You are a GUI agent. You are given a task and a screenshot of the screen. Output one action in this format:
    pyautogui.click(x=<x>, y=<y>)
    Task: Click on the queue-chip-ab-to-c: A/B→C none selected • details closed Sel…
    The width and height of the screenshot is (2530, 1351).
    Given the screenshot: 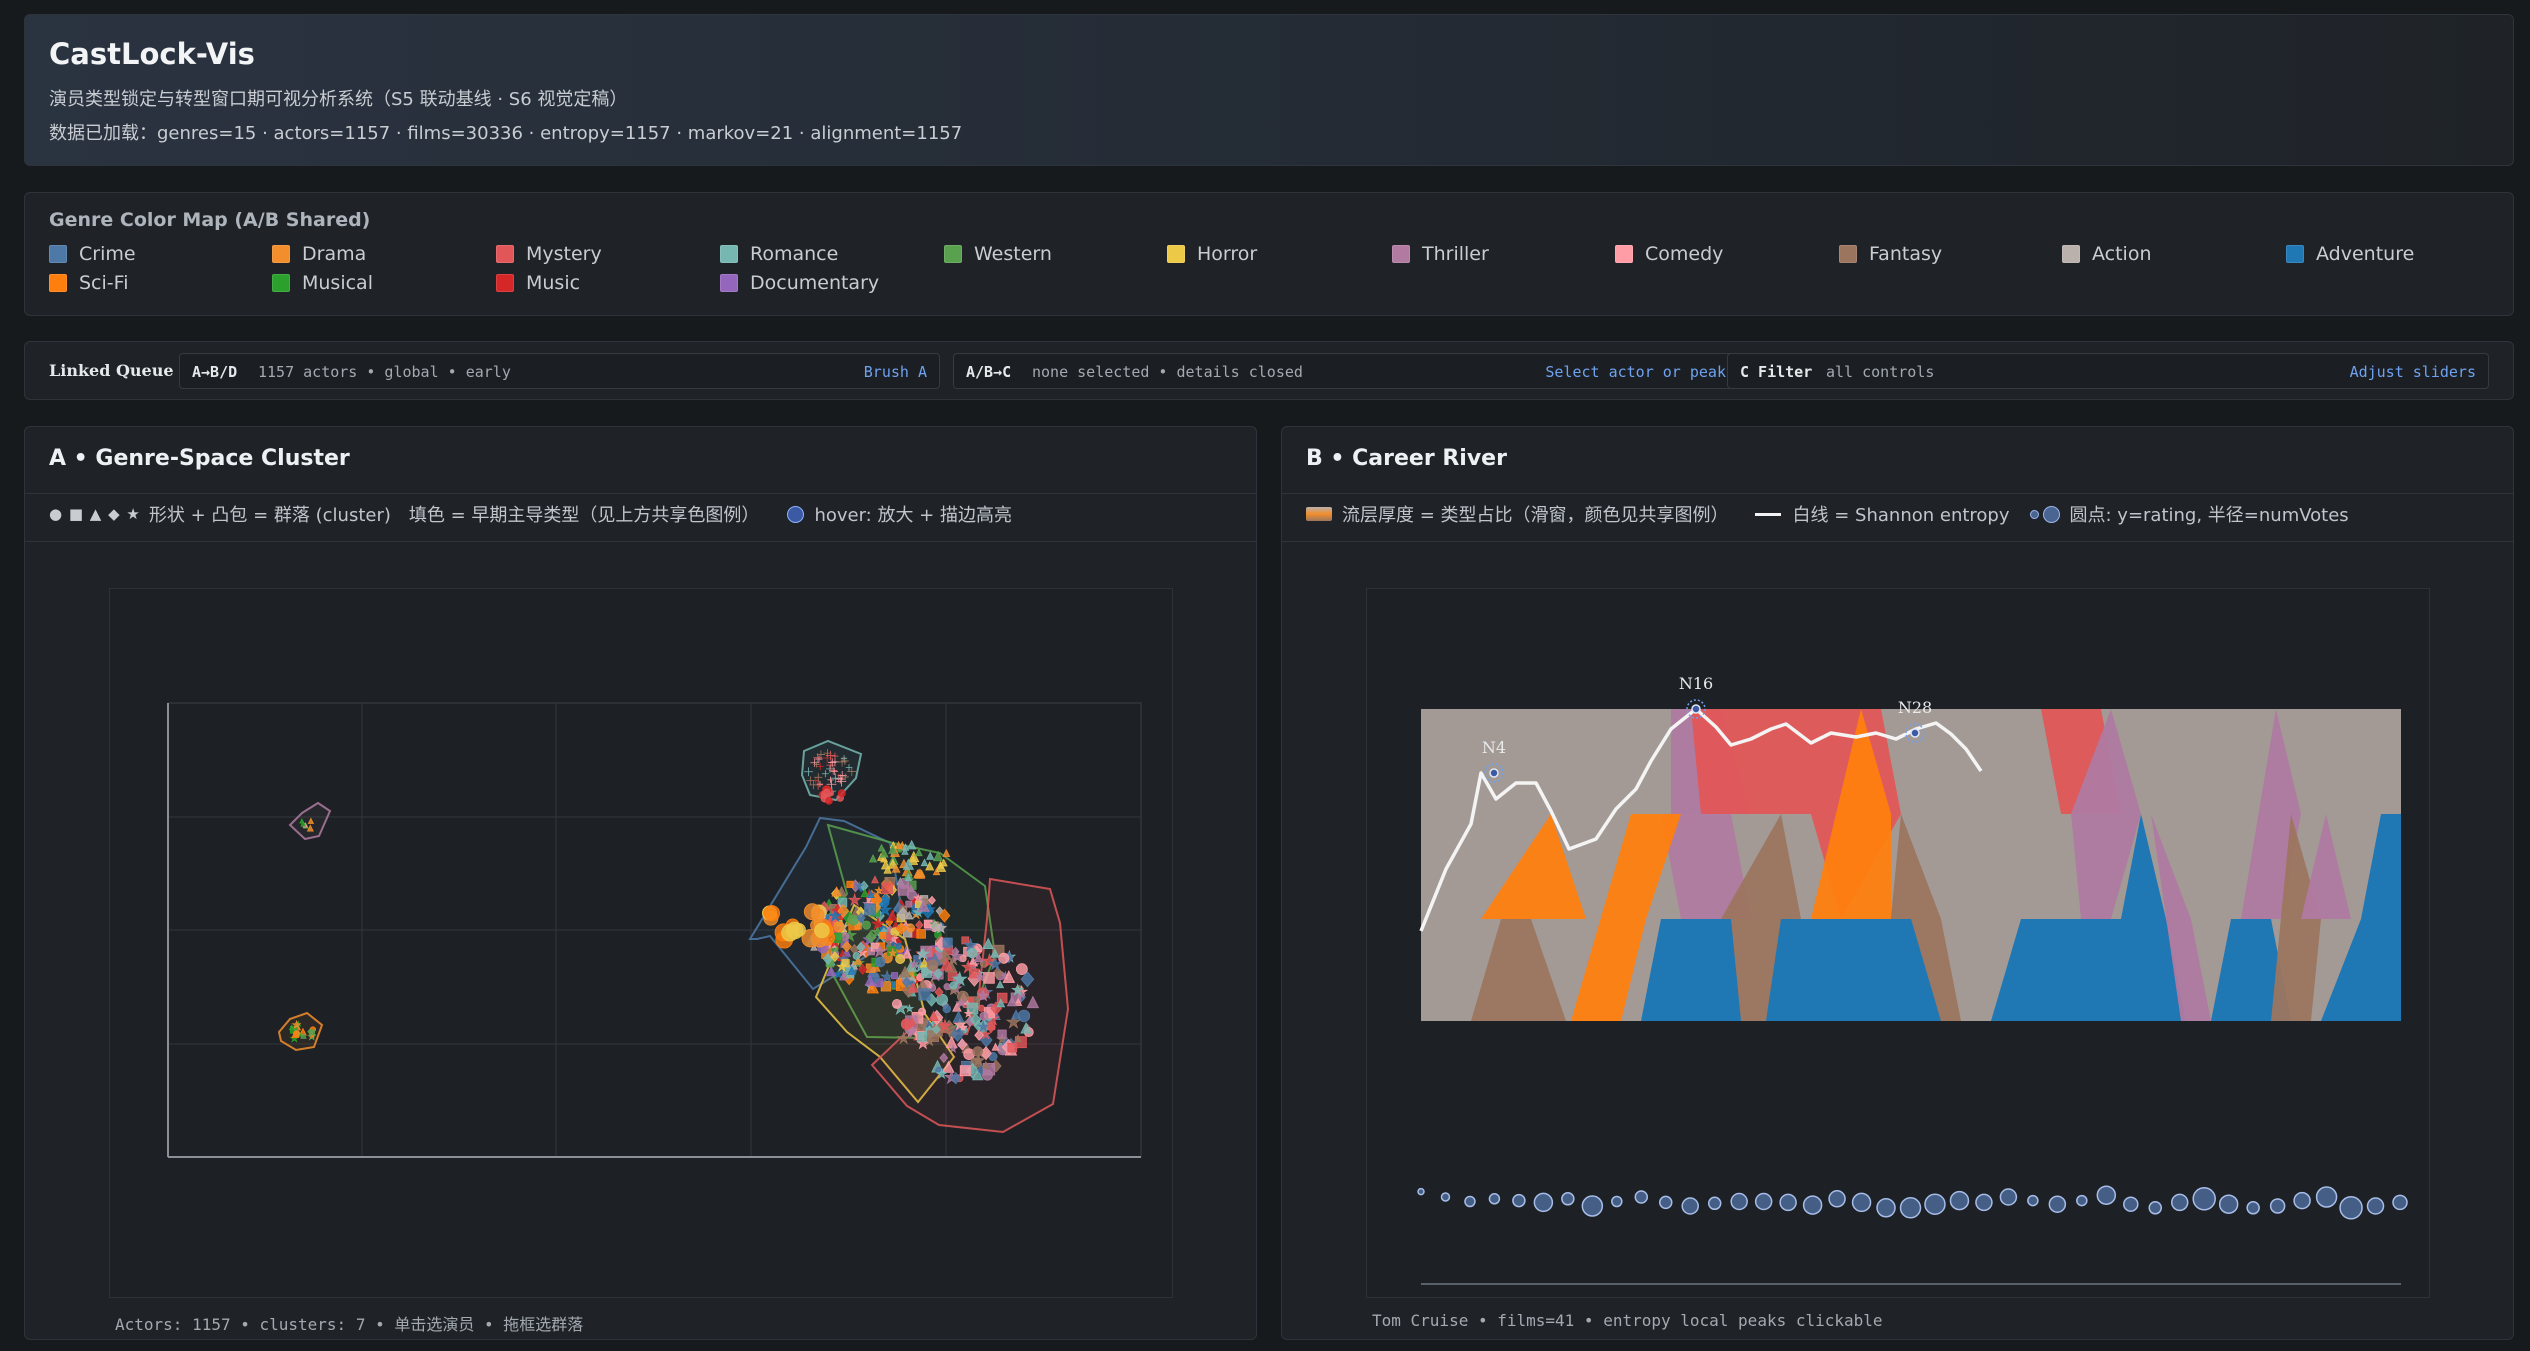 What is the action you would take?
    pyautogui.click(x=1346, y=371)
    